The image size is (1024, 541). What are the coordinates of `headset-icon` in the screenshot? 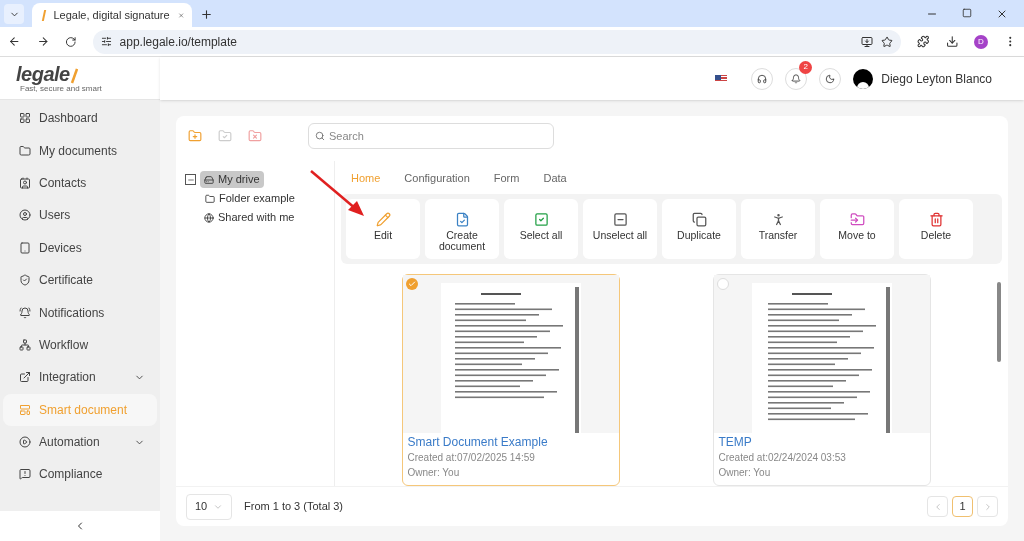 It's located at (762, 78).